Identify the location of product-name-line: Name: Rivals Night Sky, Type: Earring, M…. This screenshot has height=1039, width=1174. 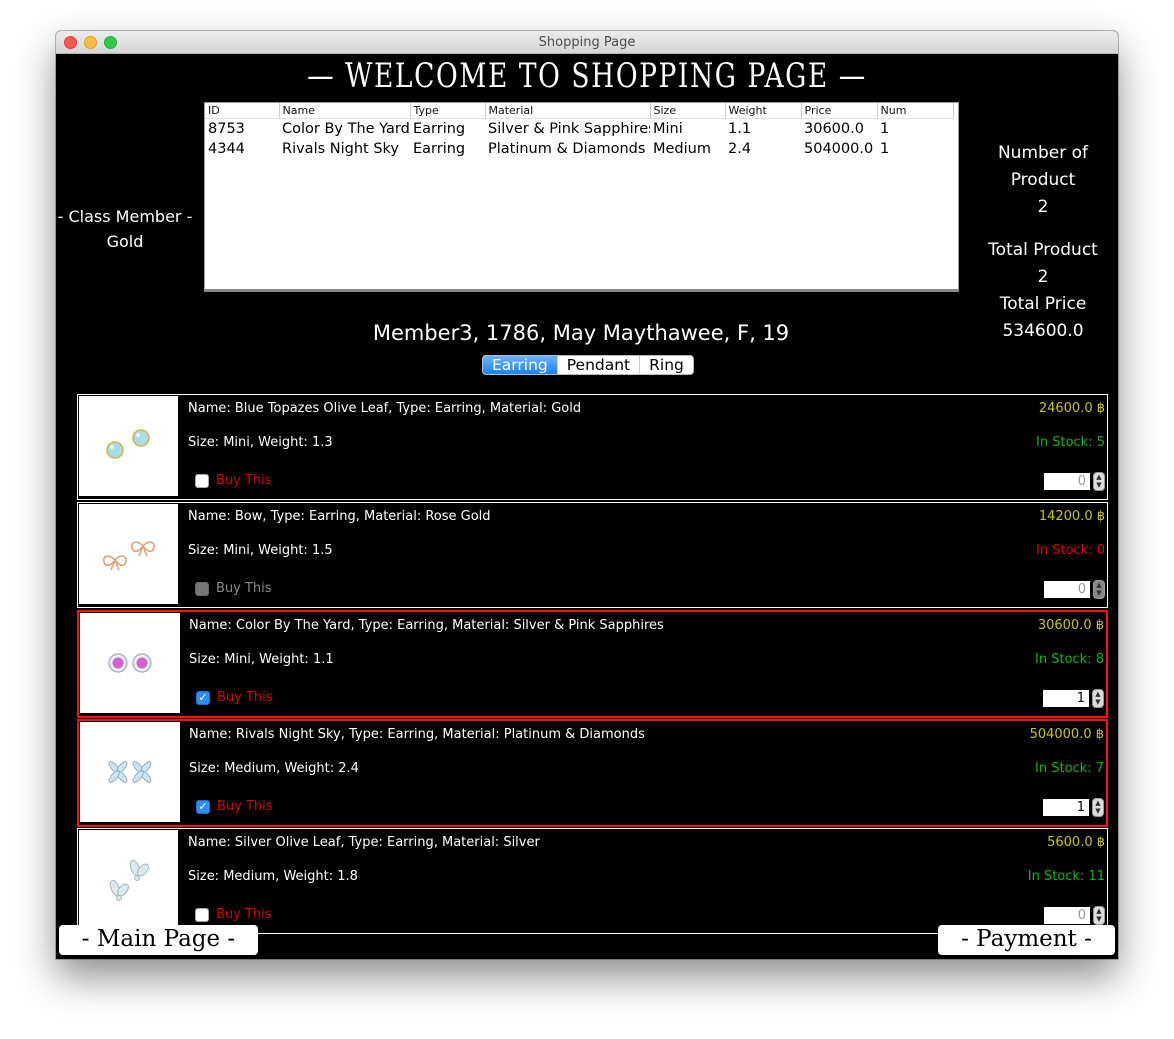
(417, 734).